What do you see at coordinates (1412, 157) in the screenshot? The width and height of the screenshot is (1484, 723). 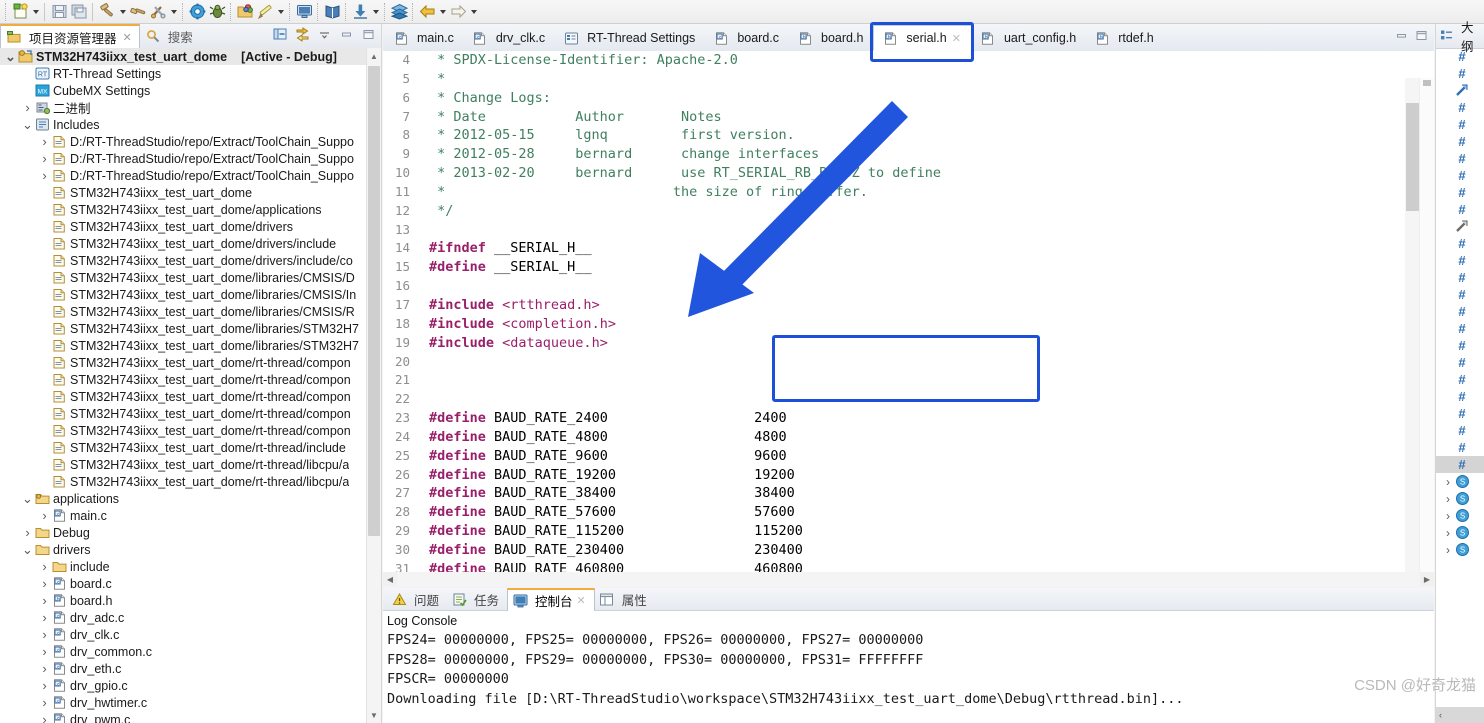 I see `scrollbar-thumb` at bounding box center [1412, 157].